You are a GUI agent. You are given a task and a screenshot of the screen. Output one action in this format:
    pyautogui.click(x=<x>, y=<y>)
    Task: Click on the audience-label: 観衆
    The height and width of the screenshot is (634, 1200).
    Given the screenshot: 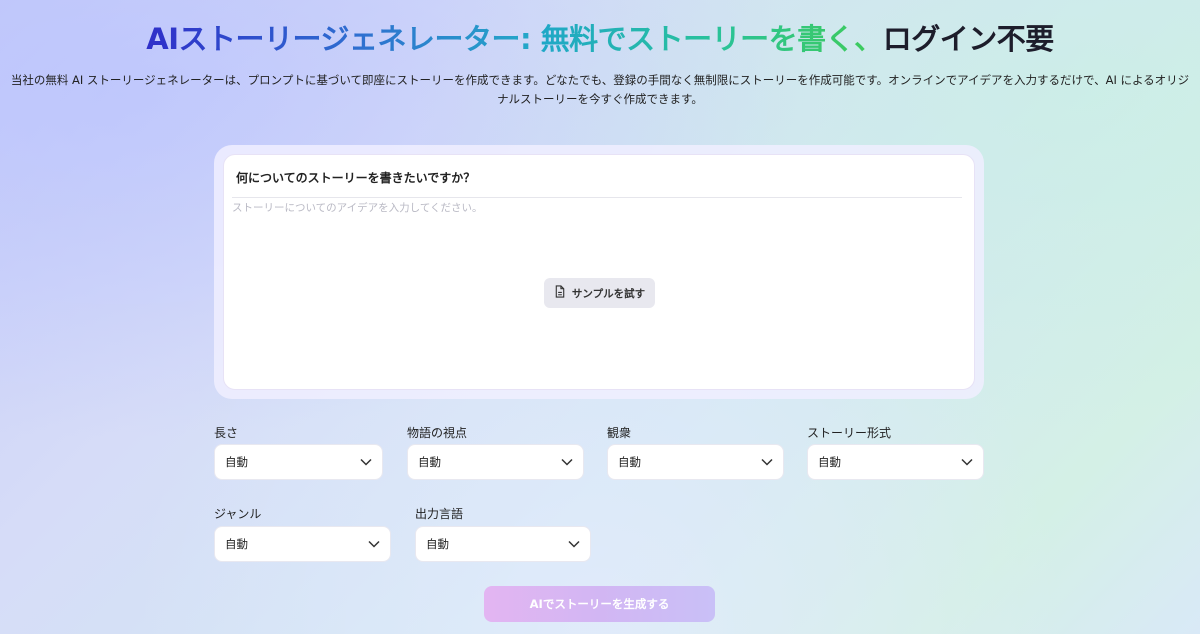 What is the action you would take?
    pyautogui.click(x=619, y=433)
    